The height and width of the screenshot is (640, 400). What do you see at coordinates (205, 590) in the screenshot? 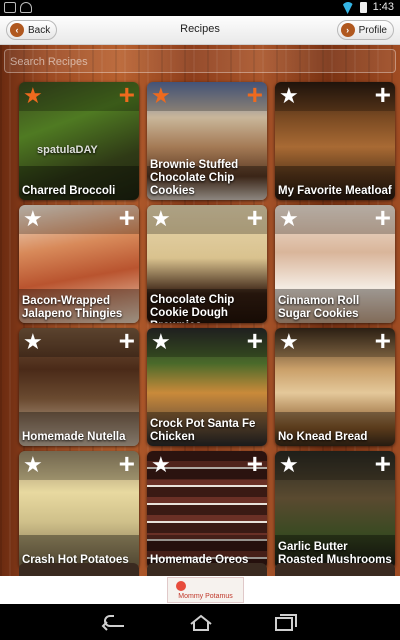
I see `ad-image: Mommy Potamus` at bounding box center [205, 590].